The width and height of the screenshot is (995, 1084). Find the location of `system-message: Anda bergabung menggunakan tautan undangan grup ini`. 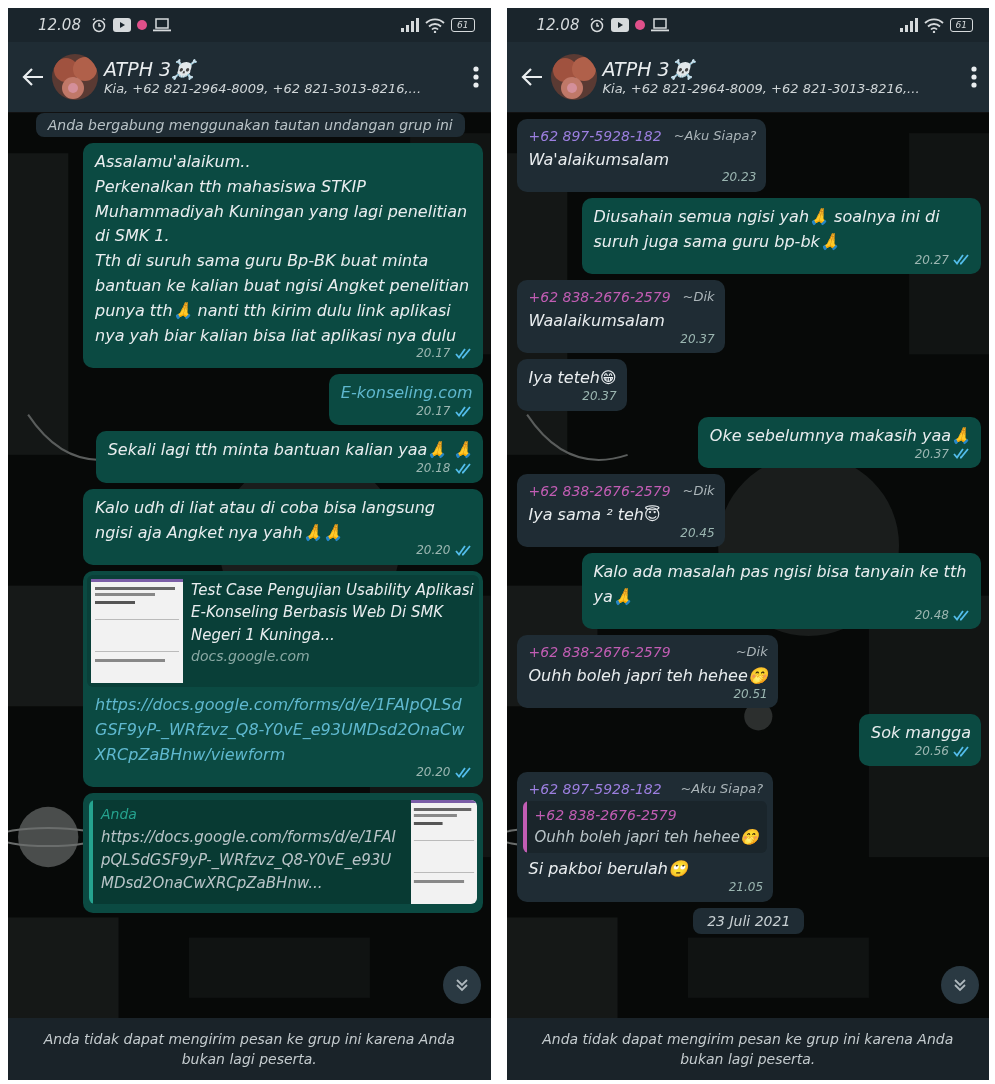

system-message: Anda bergabung menggunakan tautan undangan grup ini is located at coordinates (250, 125).